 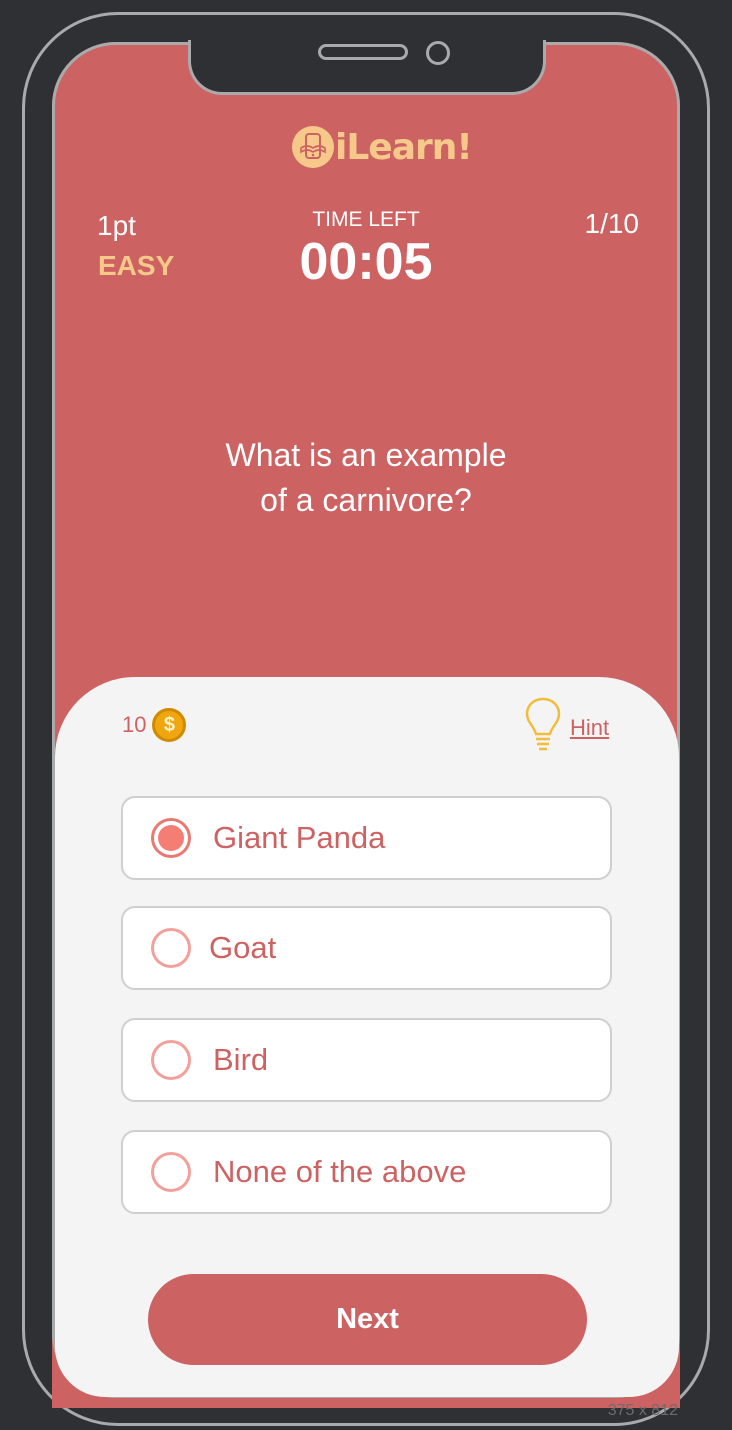 I want to click on next-button: Next, so click(x=367, y=1319).